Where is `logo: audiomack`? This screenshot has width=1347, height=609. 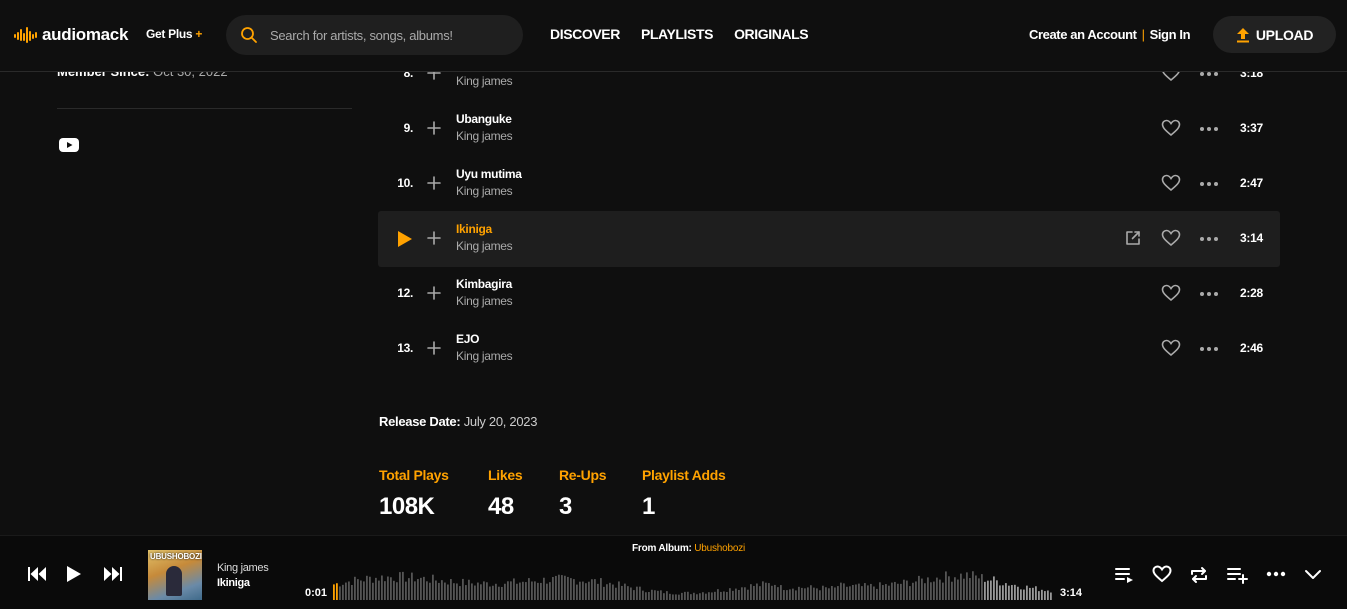 logo: audiomack is located at coordinates (71, 35).